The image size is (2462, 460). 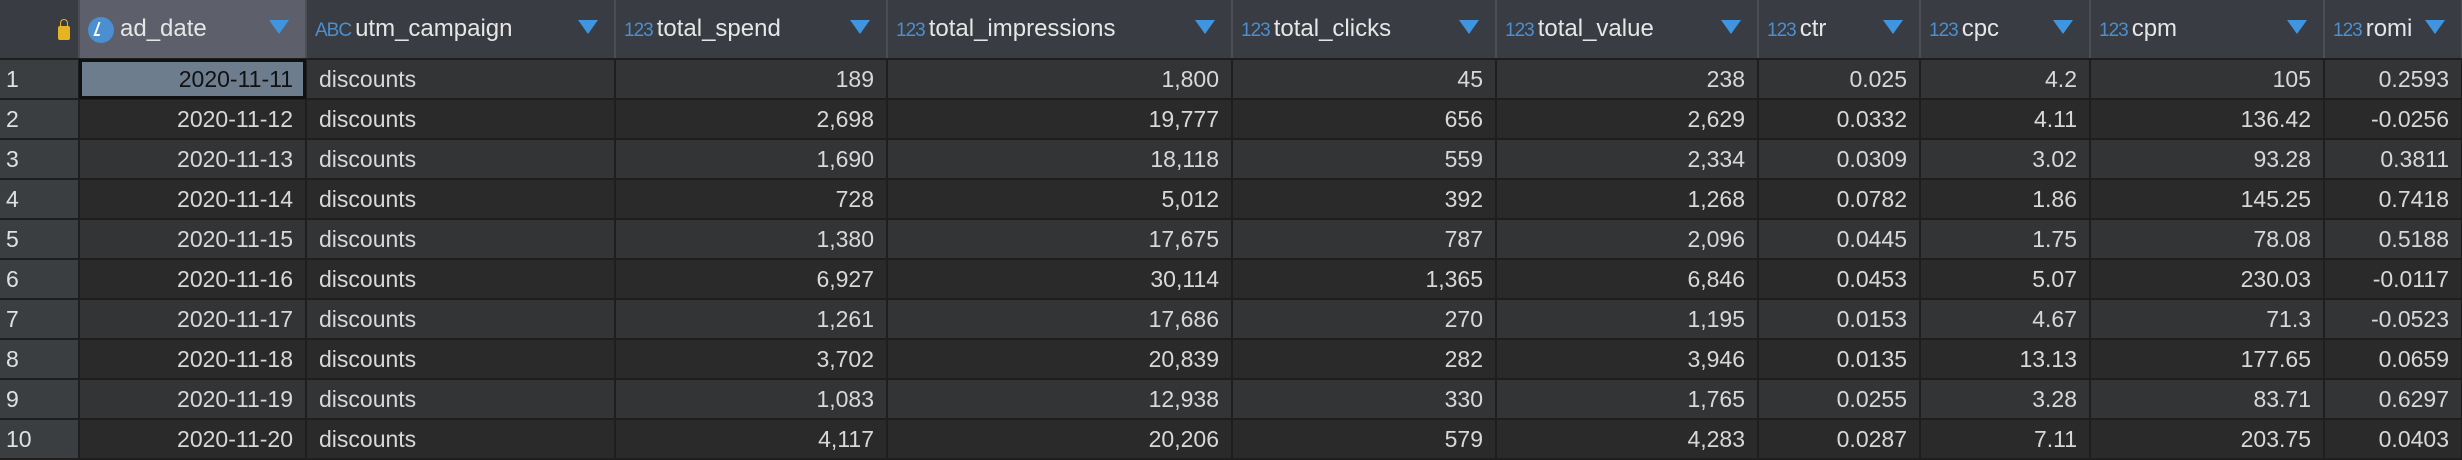 What do you see at coordinates (2207, 239) in the screenshot?
I see `cell-cpm: 78.08` at bounding box center [2207, 239].